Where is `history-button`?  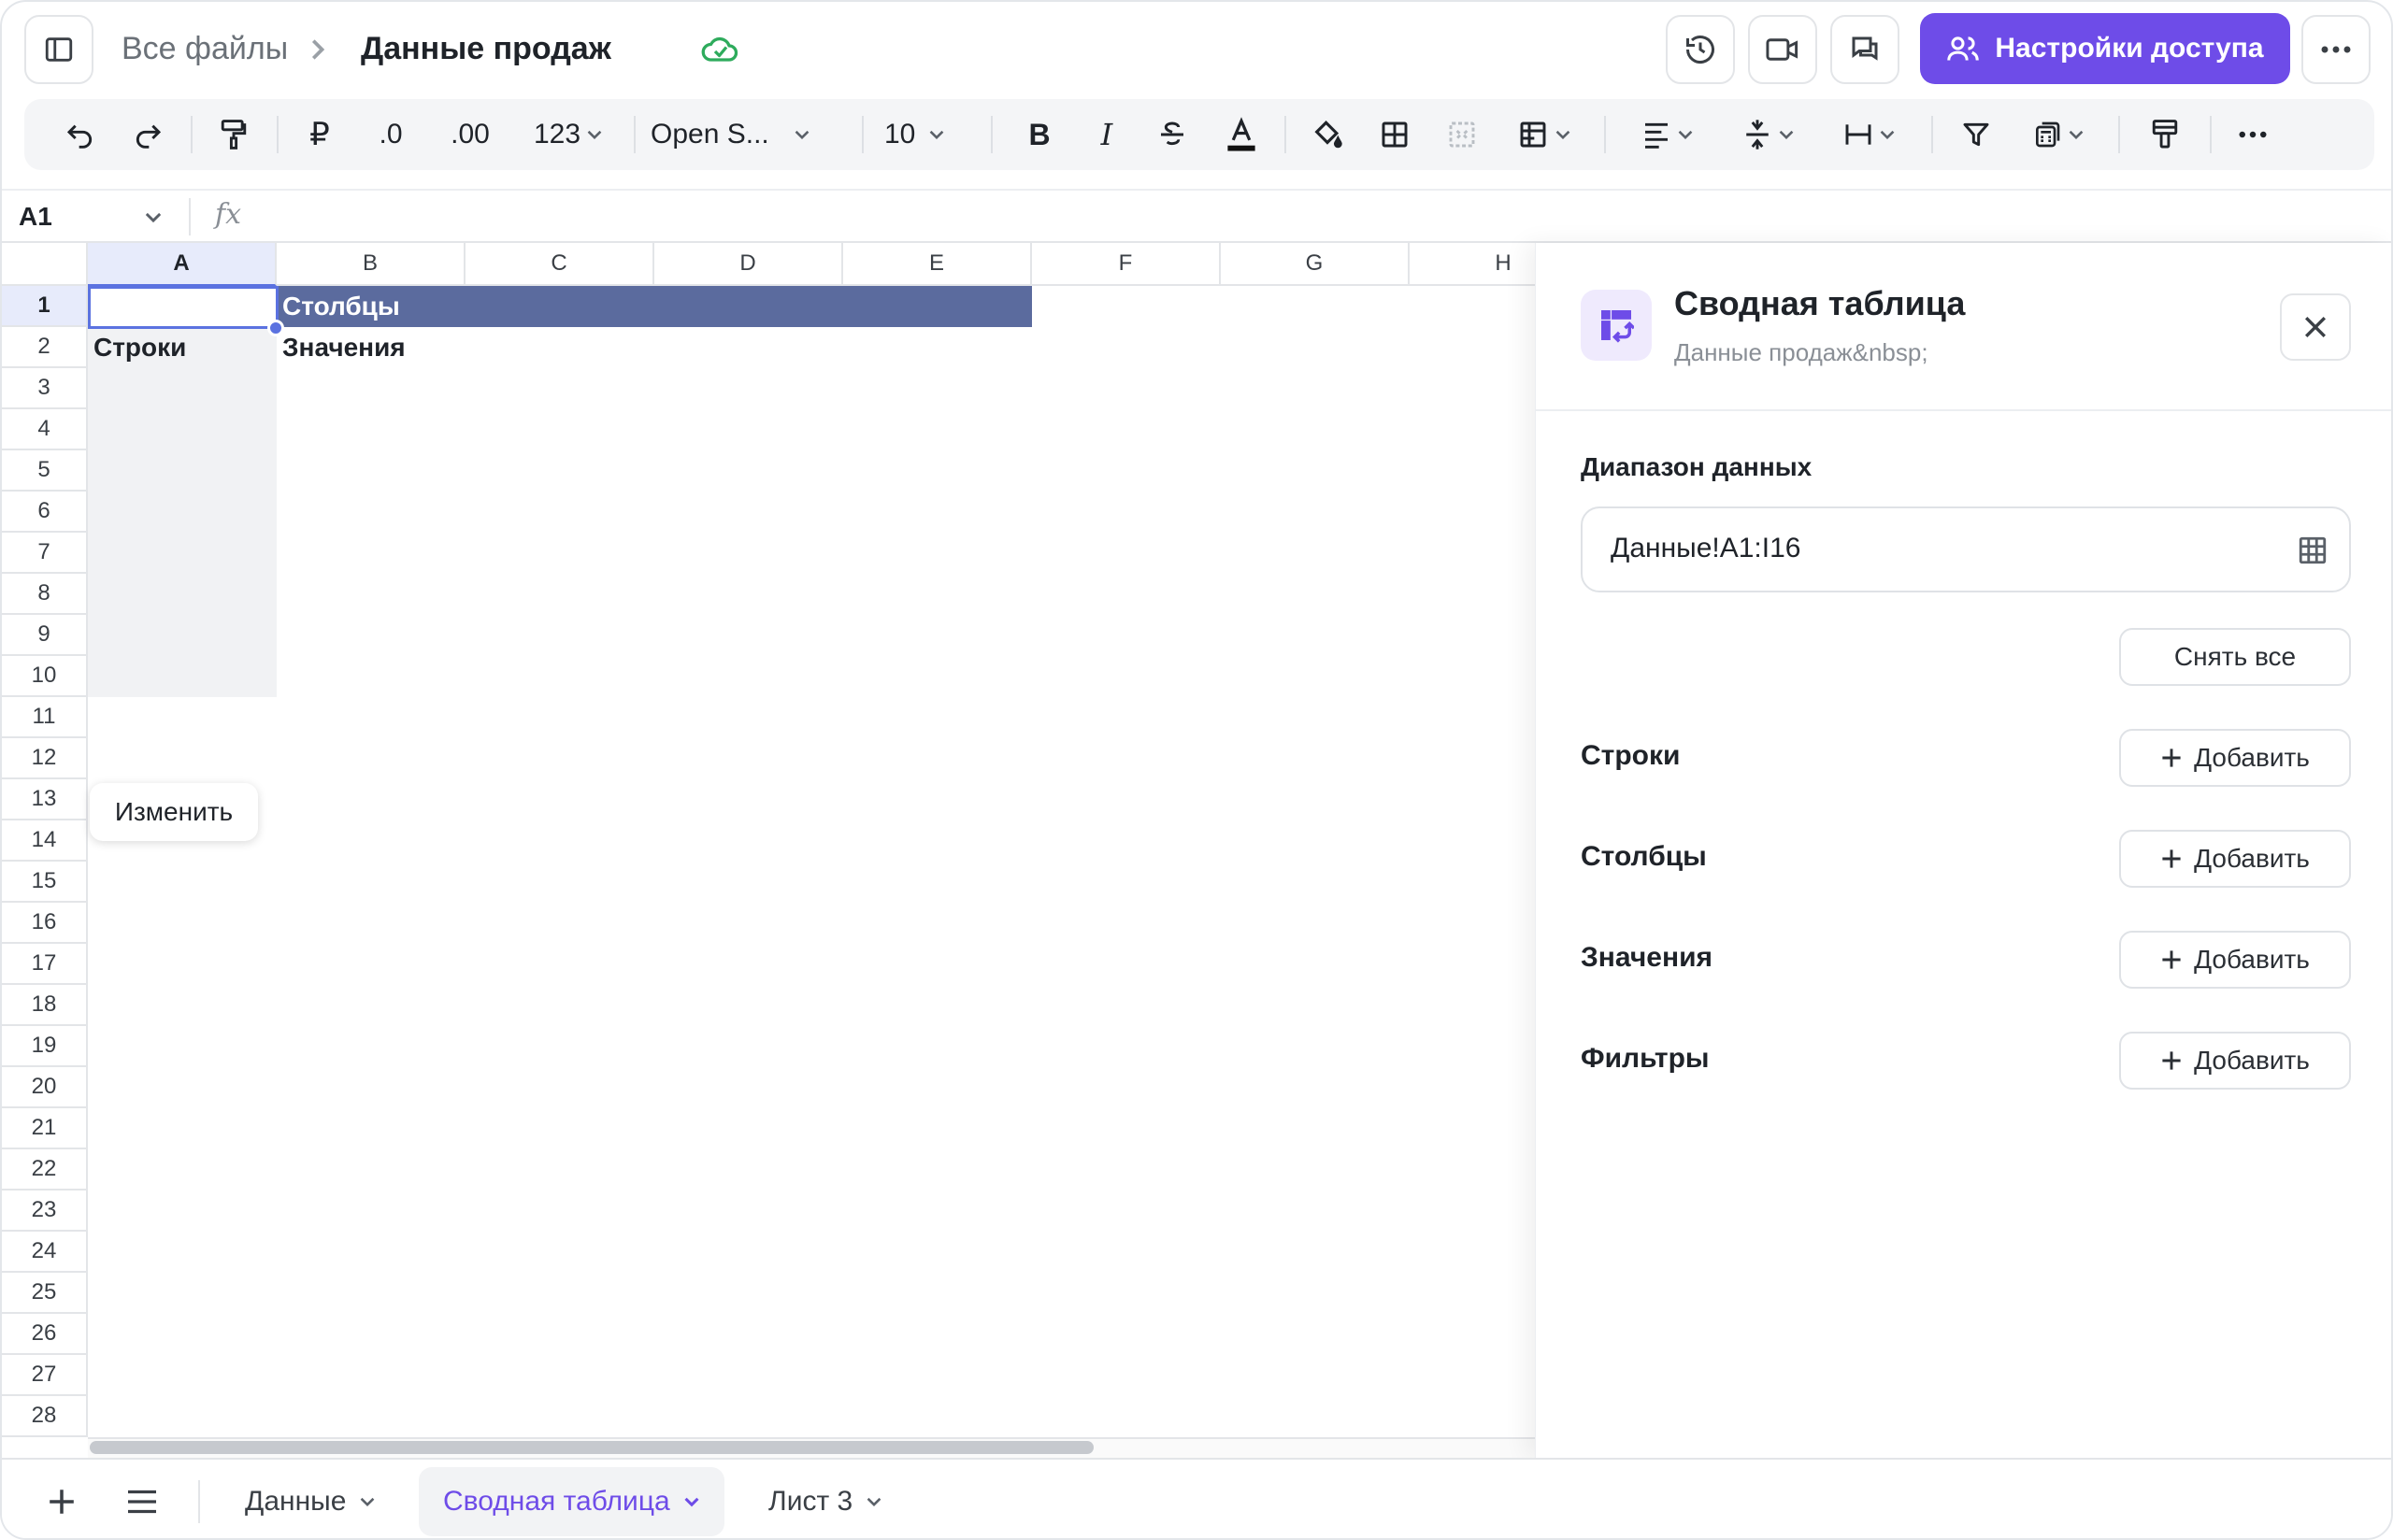 history-button is located at coordinates (1700, 49).